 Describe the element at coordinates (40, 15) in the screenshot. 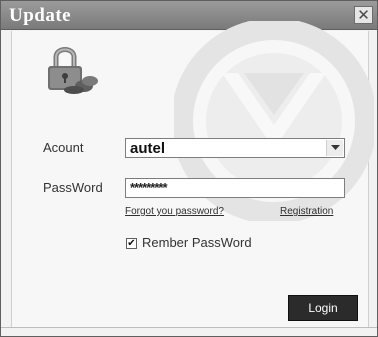

I see `window-title: Update` at that location.